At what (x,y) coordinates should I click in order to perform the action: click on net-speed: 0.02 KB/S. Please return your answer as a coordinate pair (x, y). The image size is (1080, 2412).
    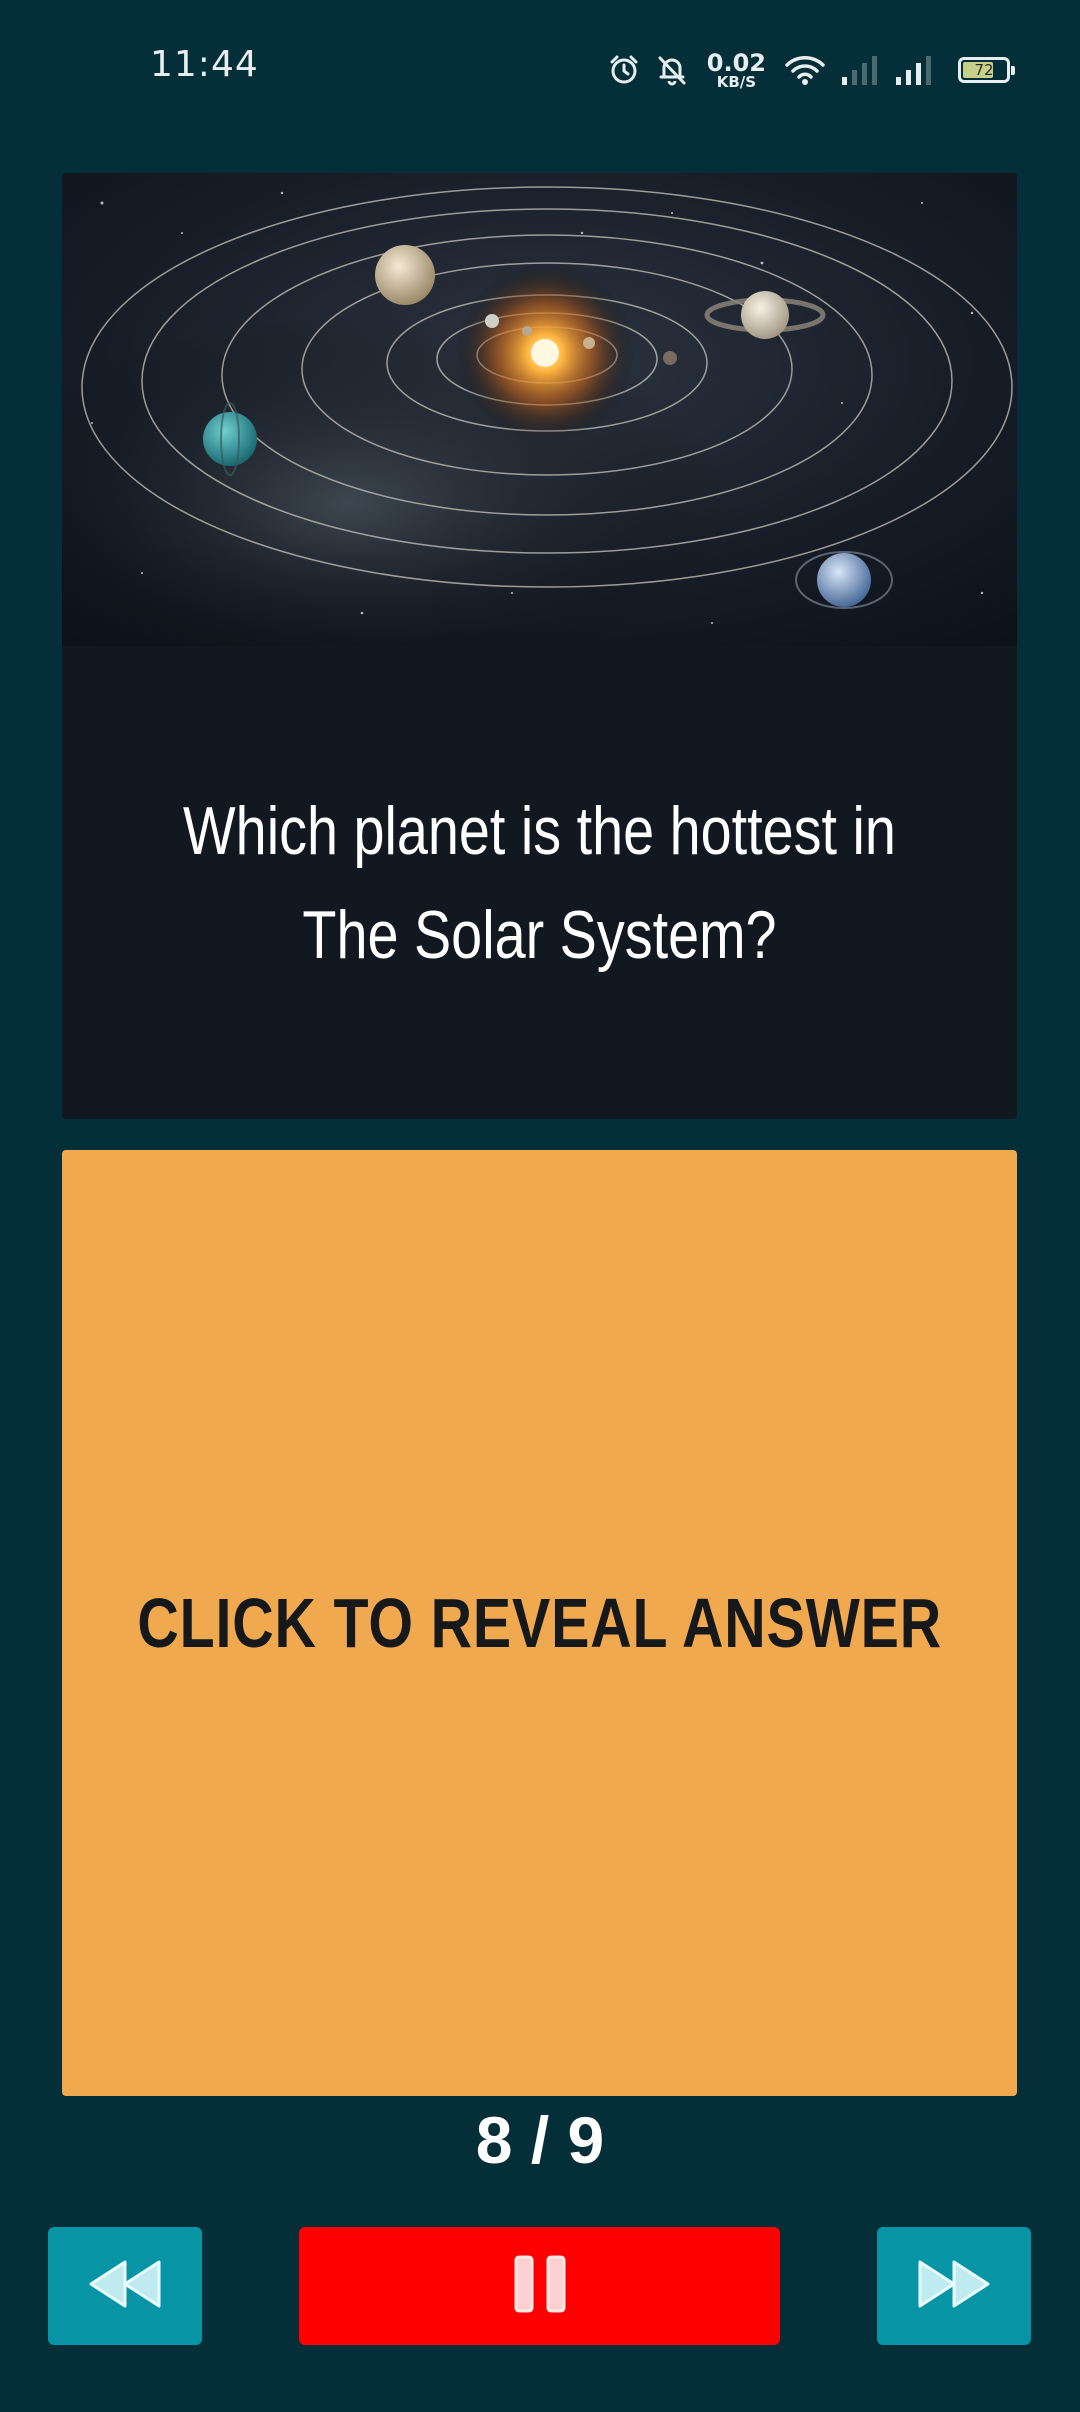
    Looking at the image, I should click on (736, 70).